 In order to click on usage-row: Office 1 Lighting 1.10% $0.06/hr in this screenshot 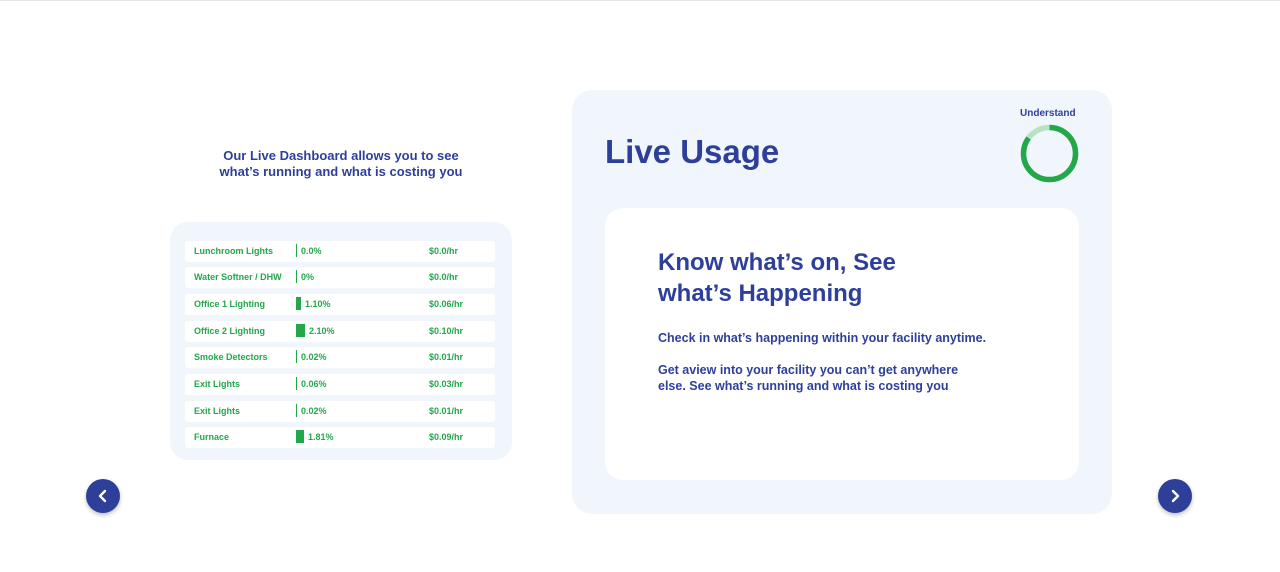, I will do `click(340, 304)`.